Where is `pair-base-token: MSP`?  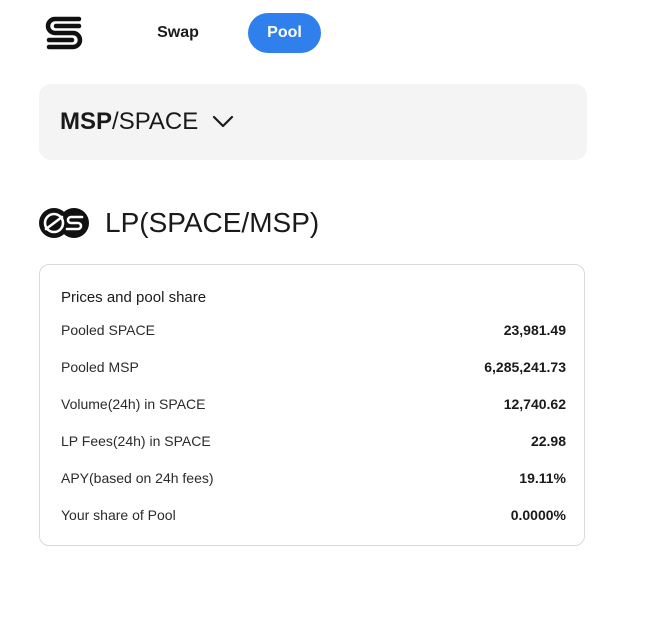 pair-base-token: MSP is located at coordinates (86, 121).